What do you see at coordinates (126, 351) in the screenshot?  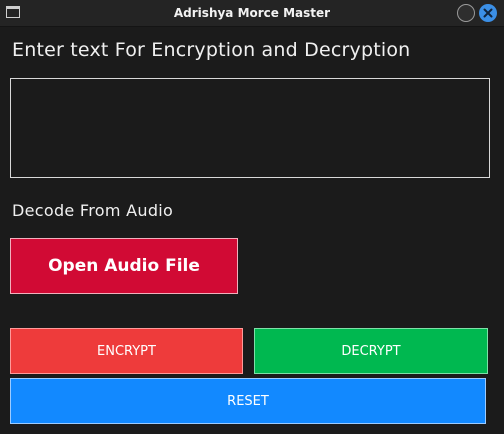 I see `encrypt-button: ENCRYPT` at bounding box center [126, 351].